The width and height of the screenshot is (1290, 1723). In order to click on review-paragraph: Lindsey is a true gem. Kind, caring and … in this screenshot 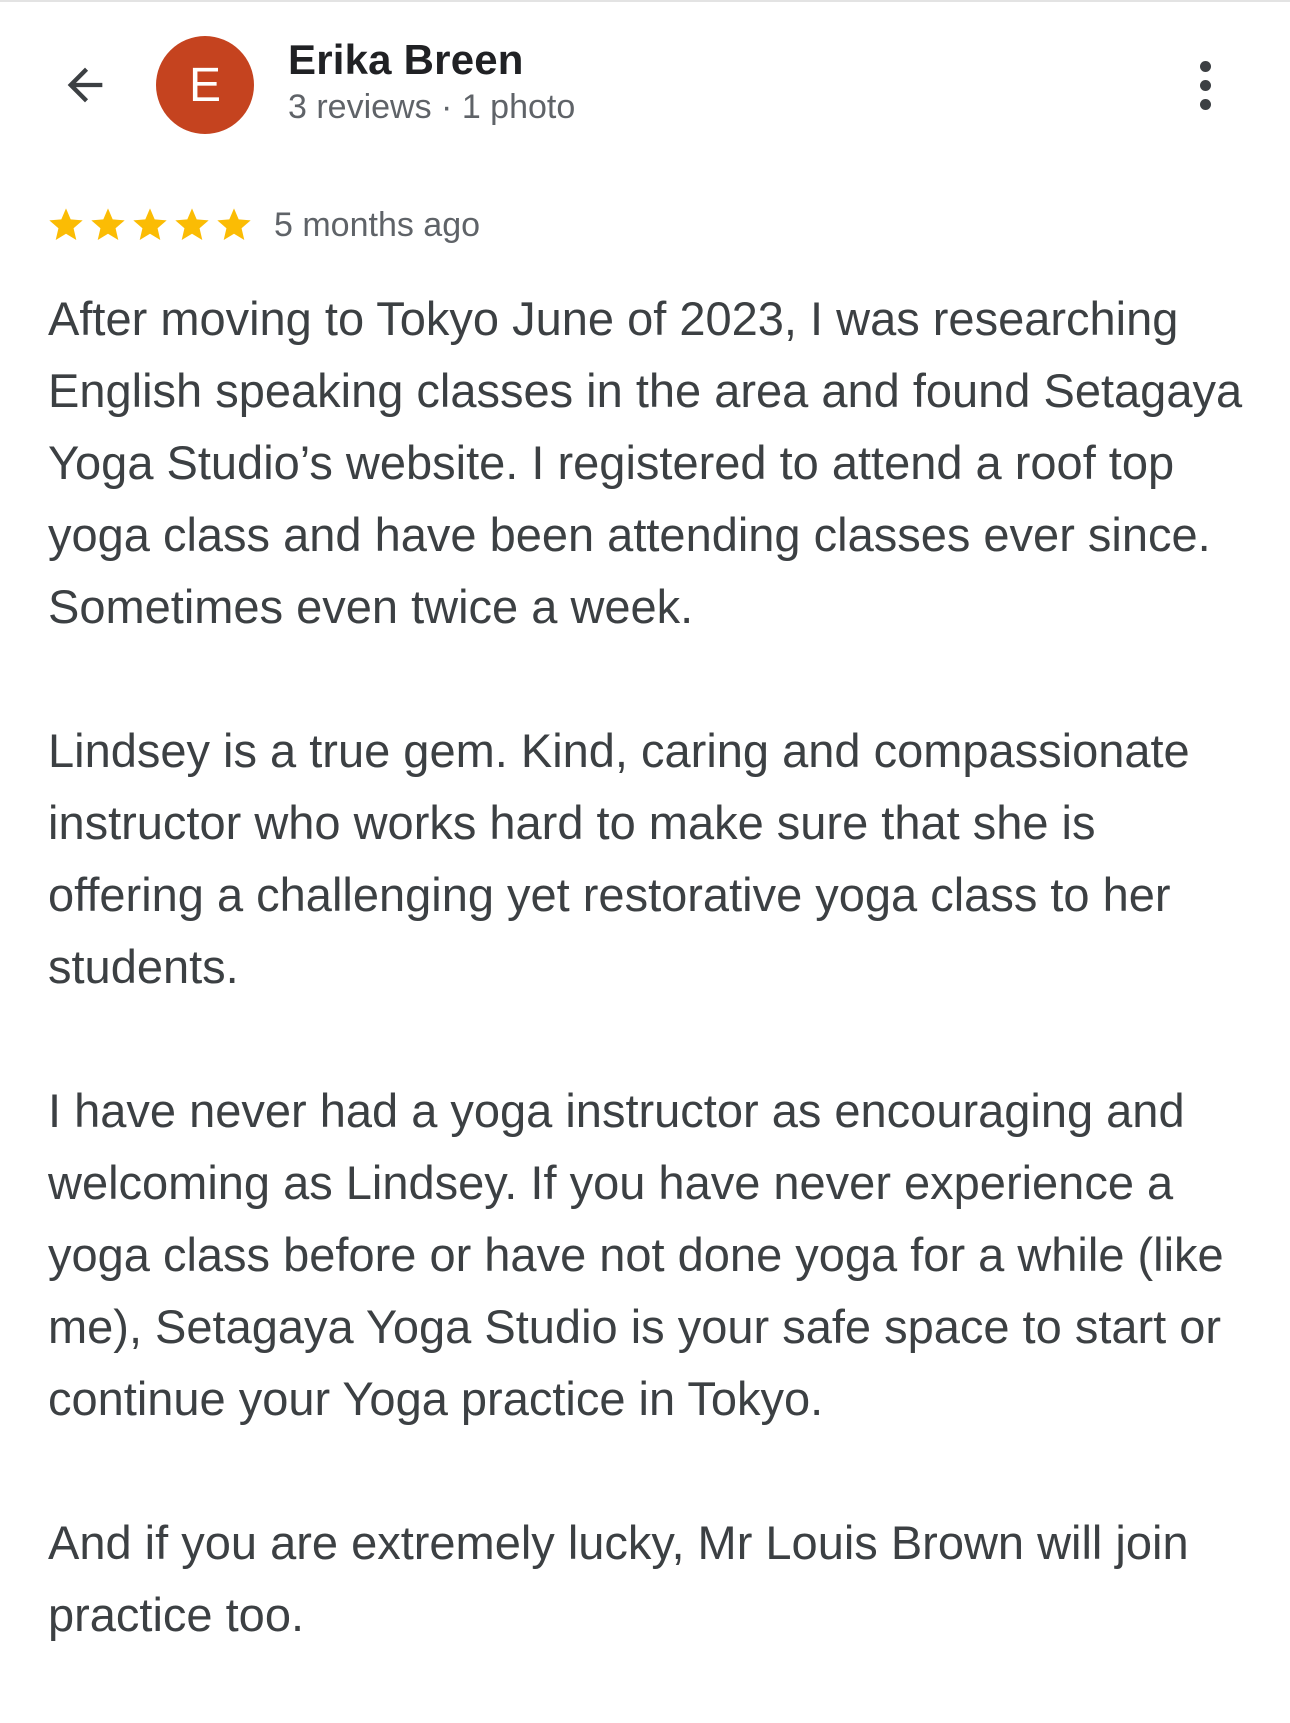, I will do `click(619, 858)`.